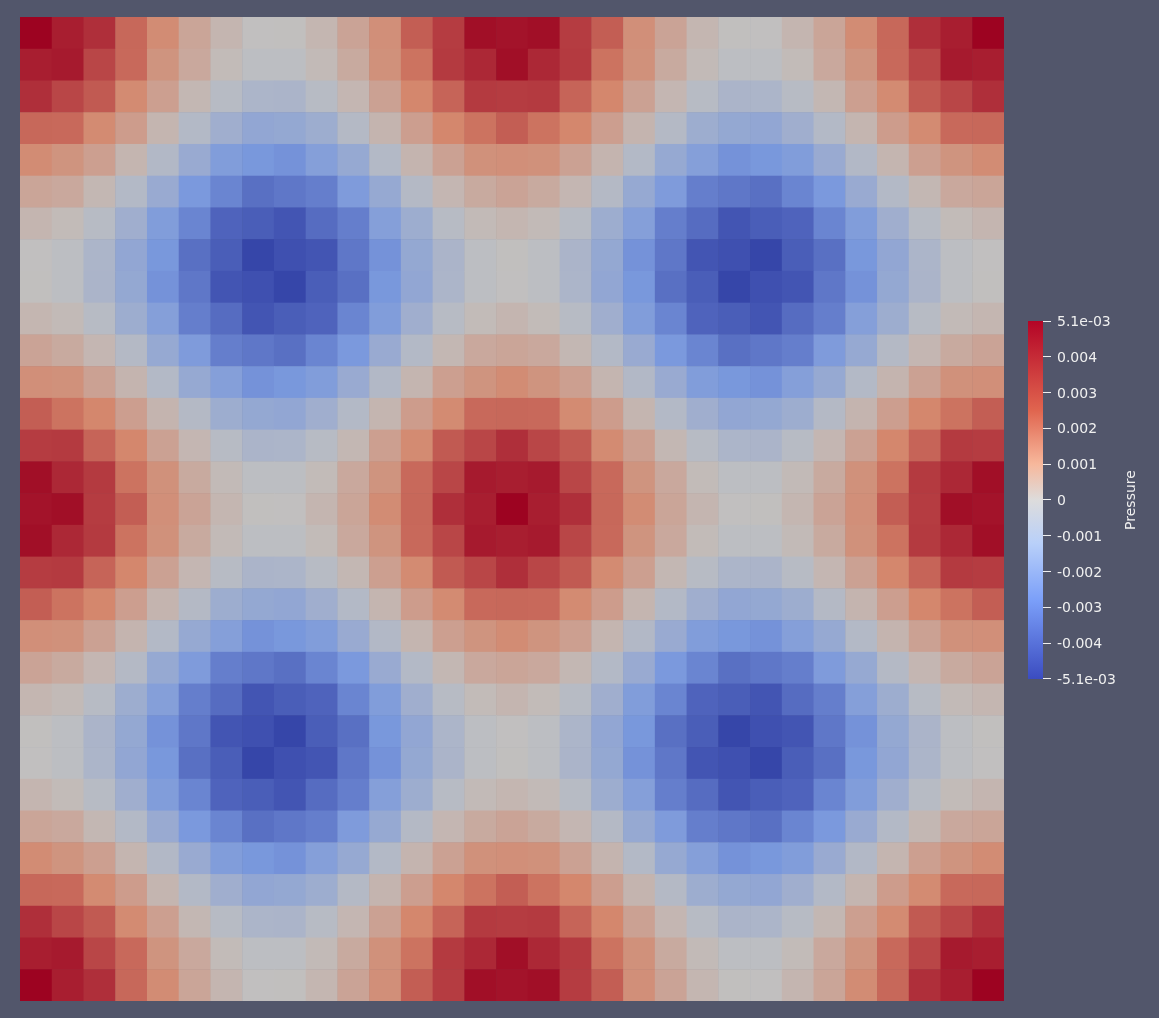 The height and width of the screenshot is (1018, 1159). I want to click on legend-title: Pressure, so click(1129, 500).